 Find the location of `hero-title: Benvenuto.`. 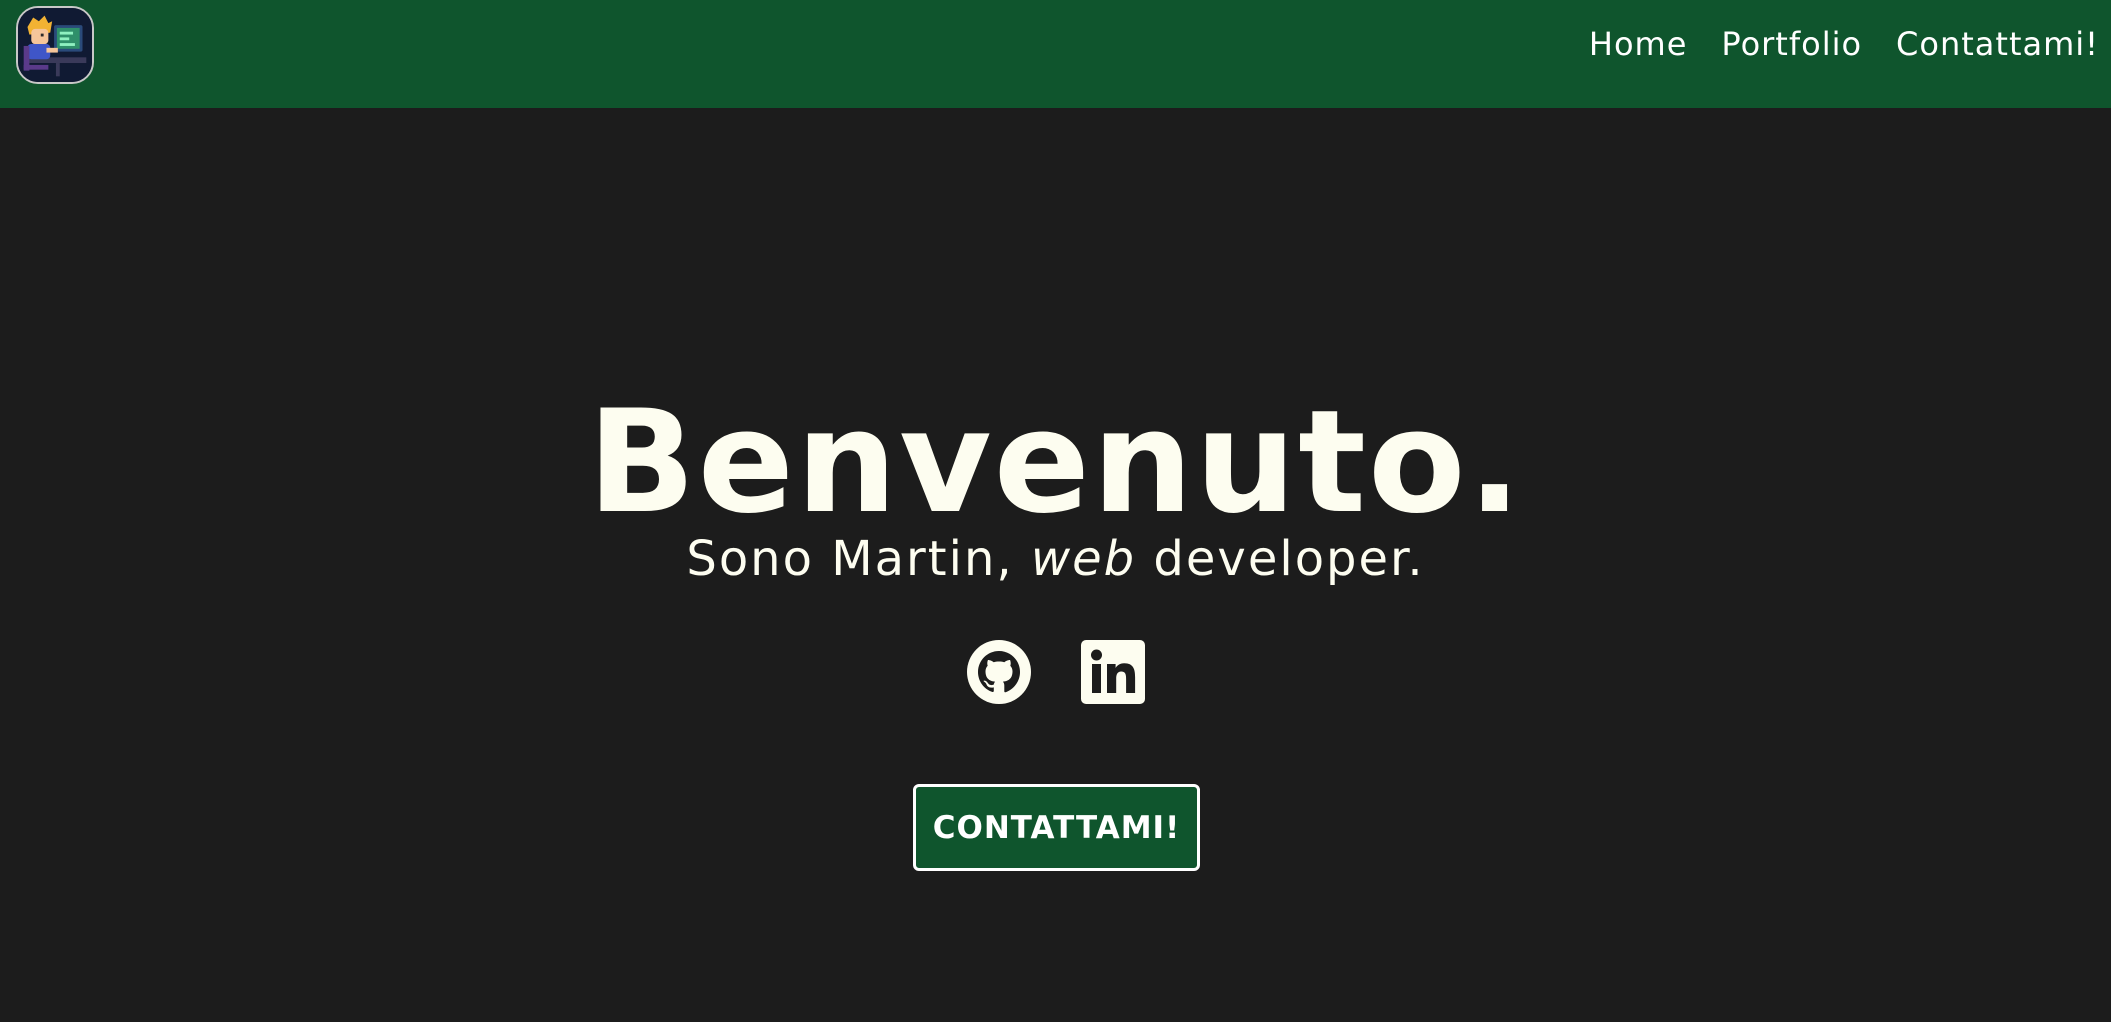

hero-title: Benvenuto. is located at coordinates (1055, 462).